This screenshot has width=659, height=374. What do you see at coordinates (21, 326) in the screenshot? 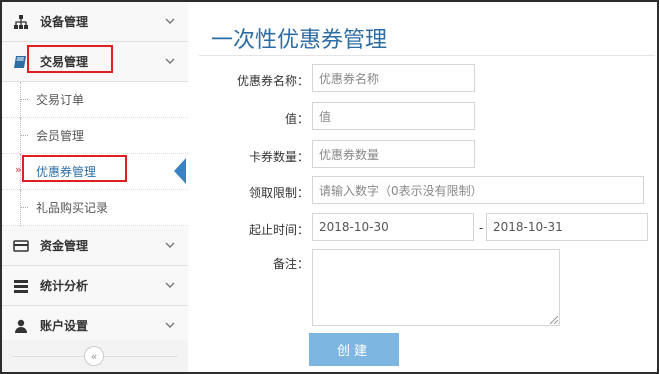
I see `user-icon` at bounding box center [21, 326].